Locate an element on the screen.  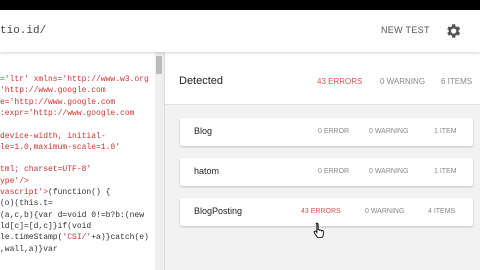
gear-icon is located at coordinates (453, 31).